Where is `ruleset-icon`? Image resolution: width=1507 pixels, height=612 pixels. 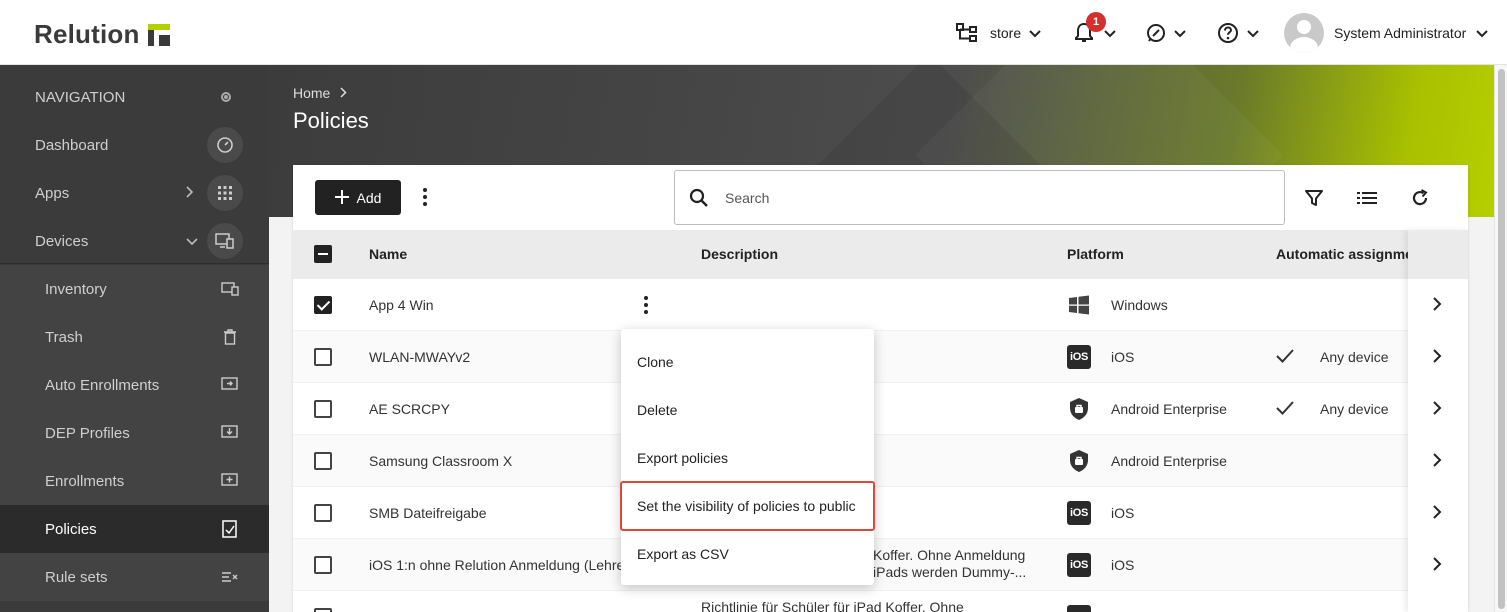
ruleset-icon is located at coordinates (230, 577).